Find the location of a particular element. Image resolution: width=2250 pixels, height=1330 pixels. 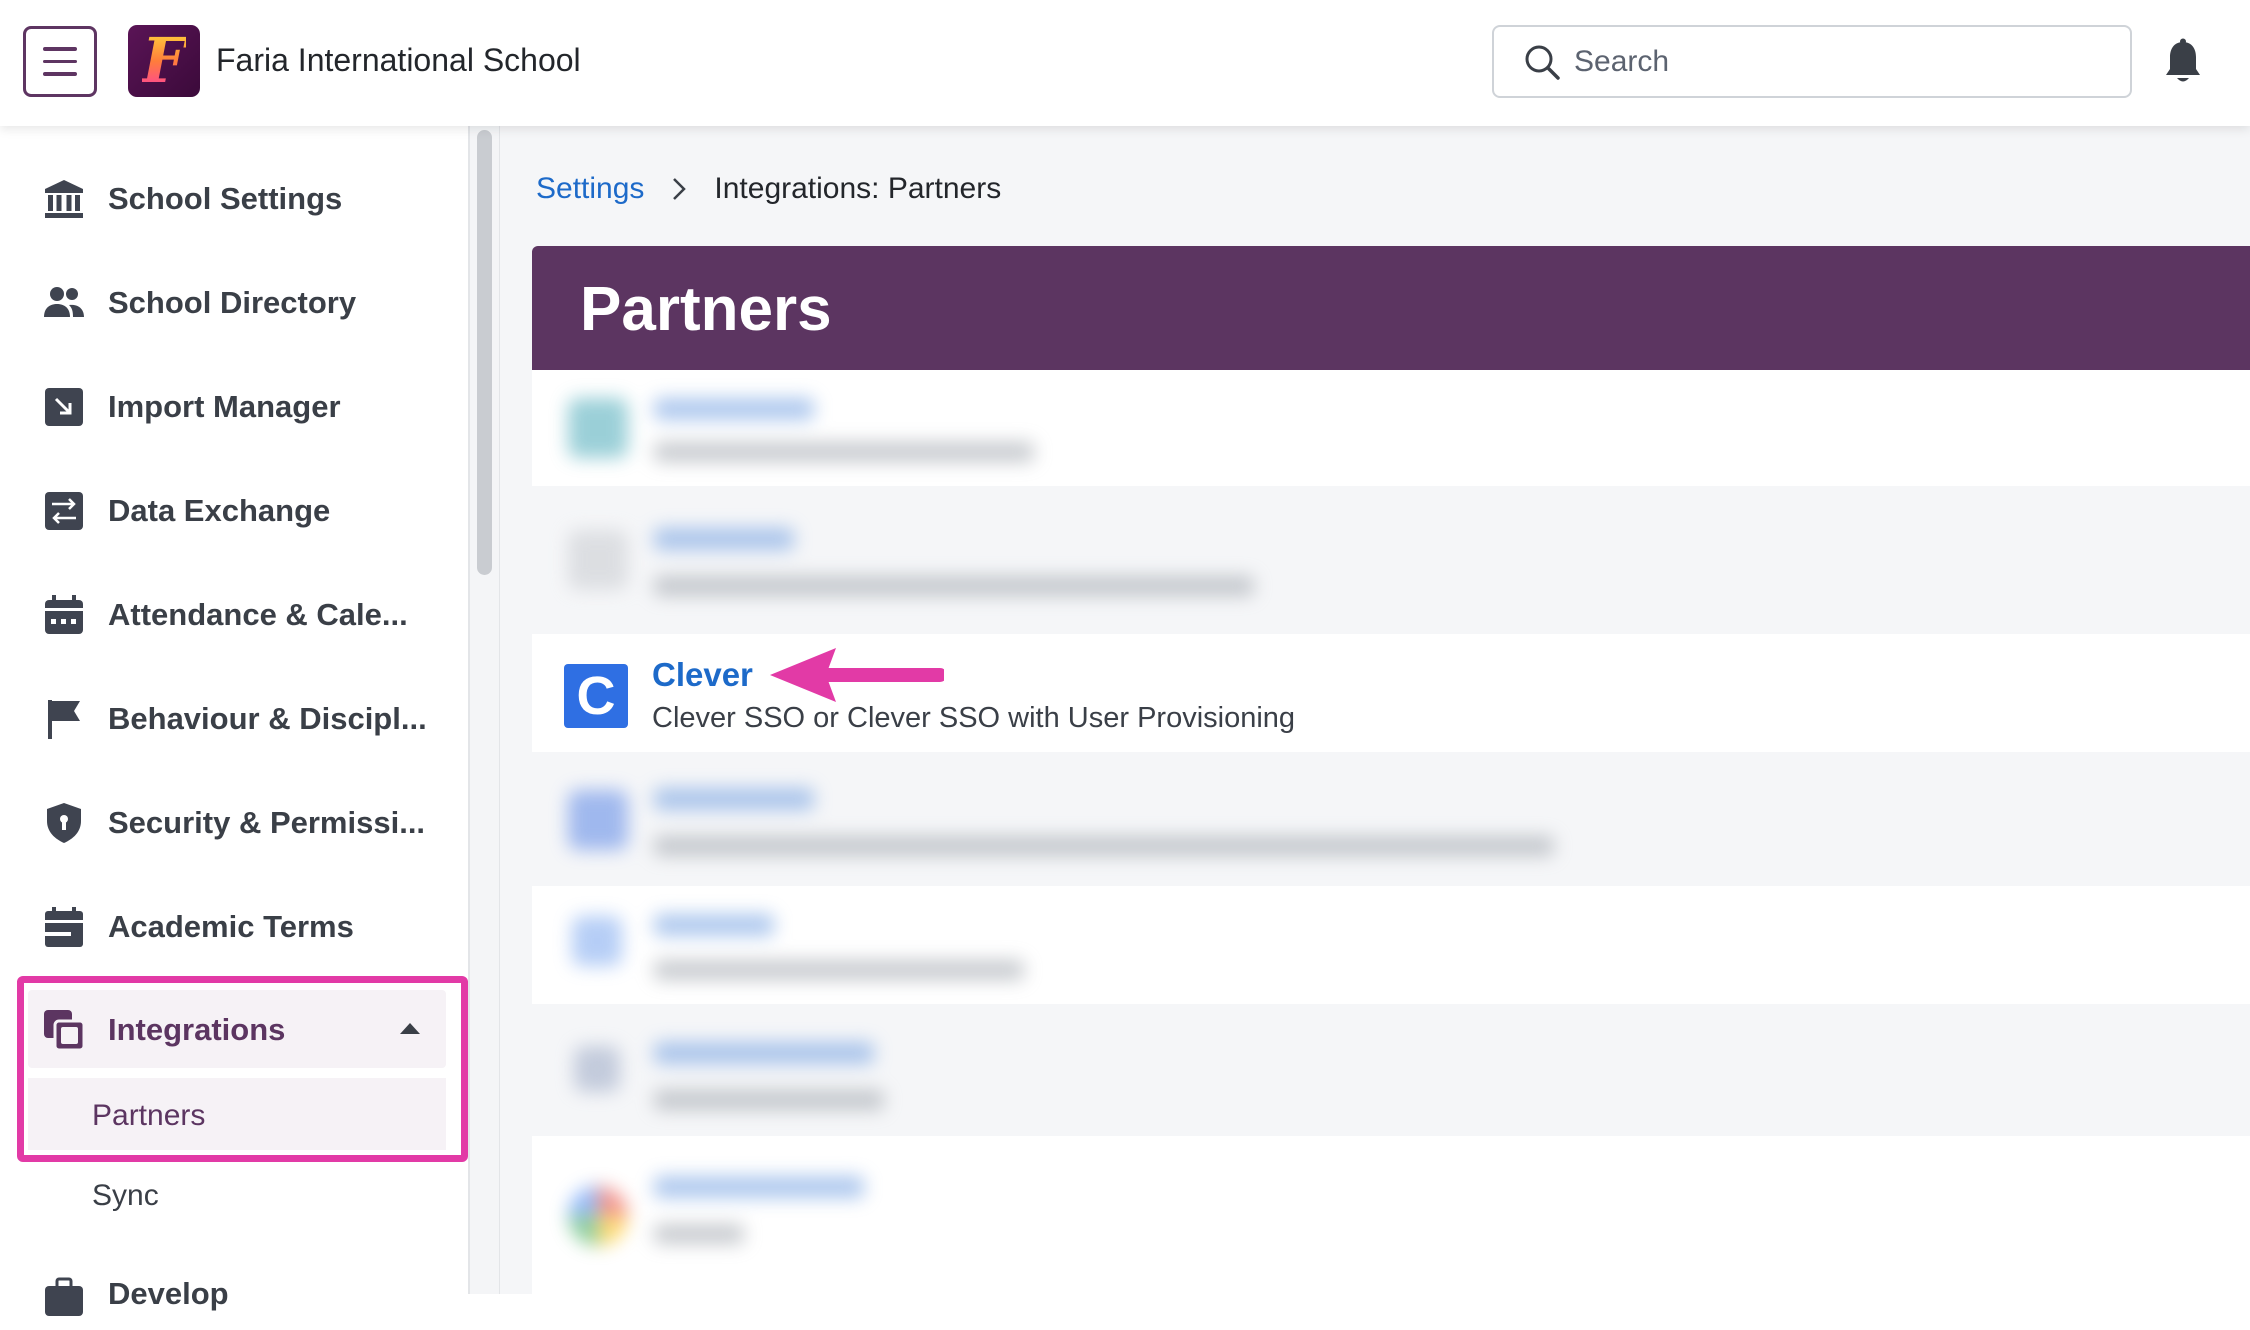

sidebar-item-school-settings: School Settings is located at coordinates (235, 199).